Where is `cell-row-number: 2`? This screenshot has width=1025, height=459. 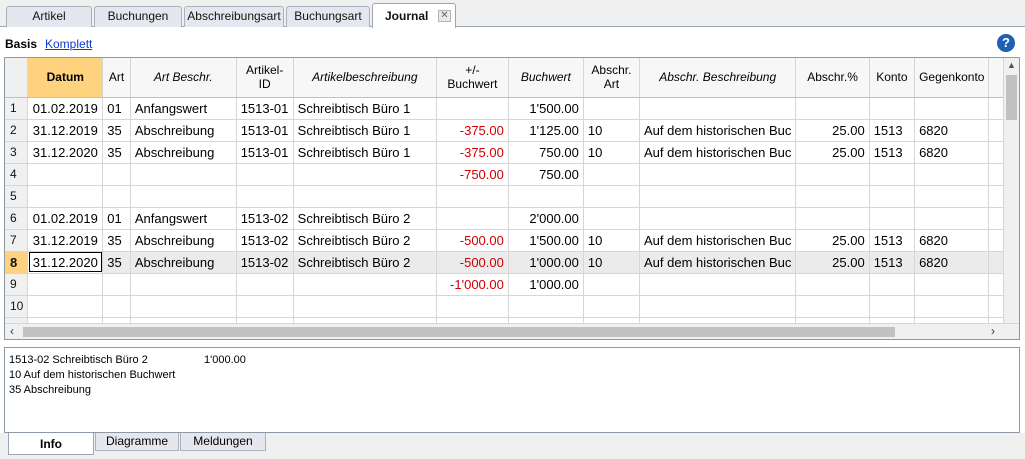 cell-row-number: 2 is located at coordinates (17, 130).